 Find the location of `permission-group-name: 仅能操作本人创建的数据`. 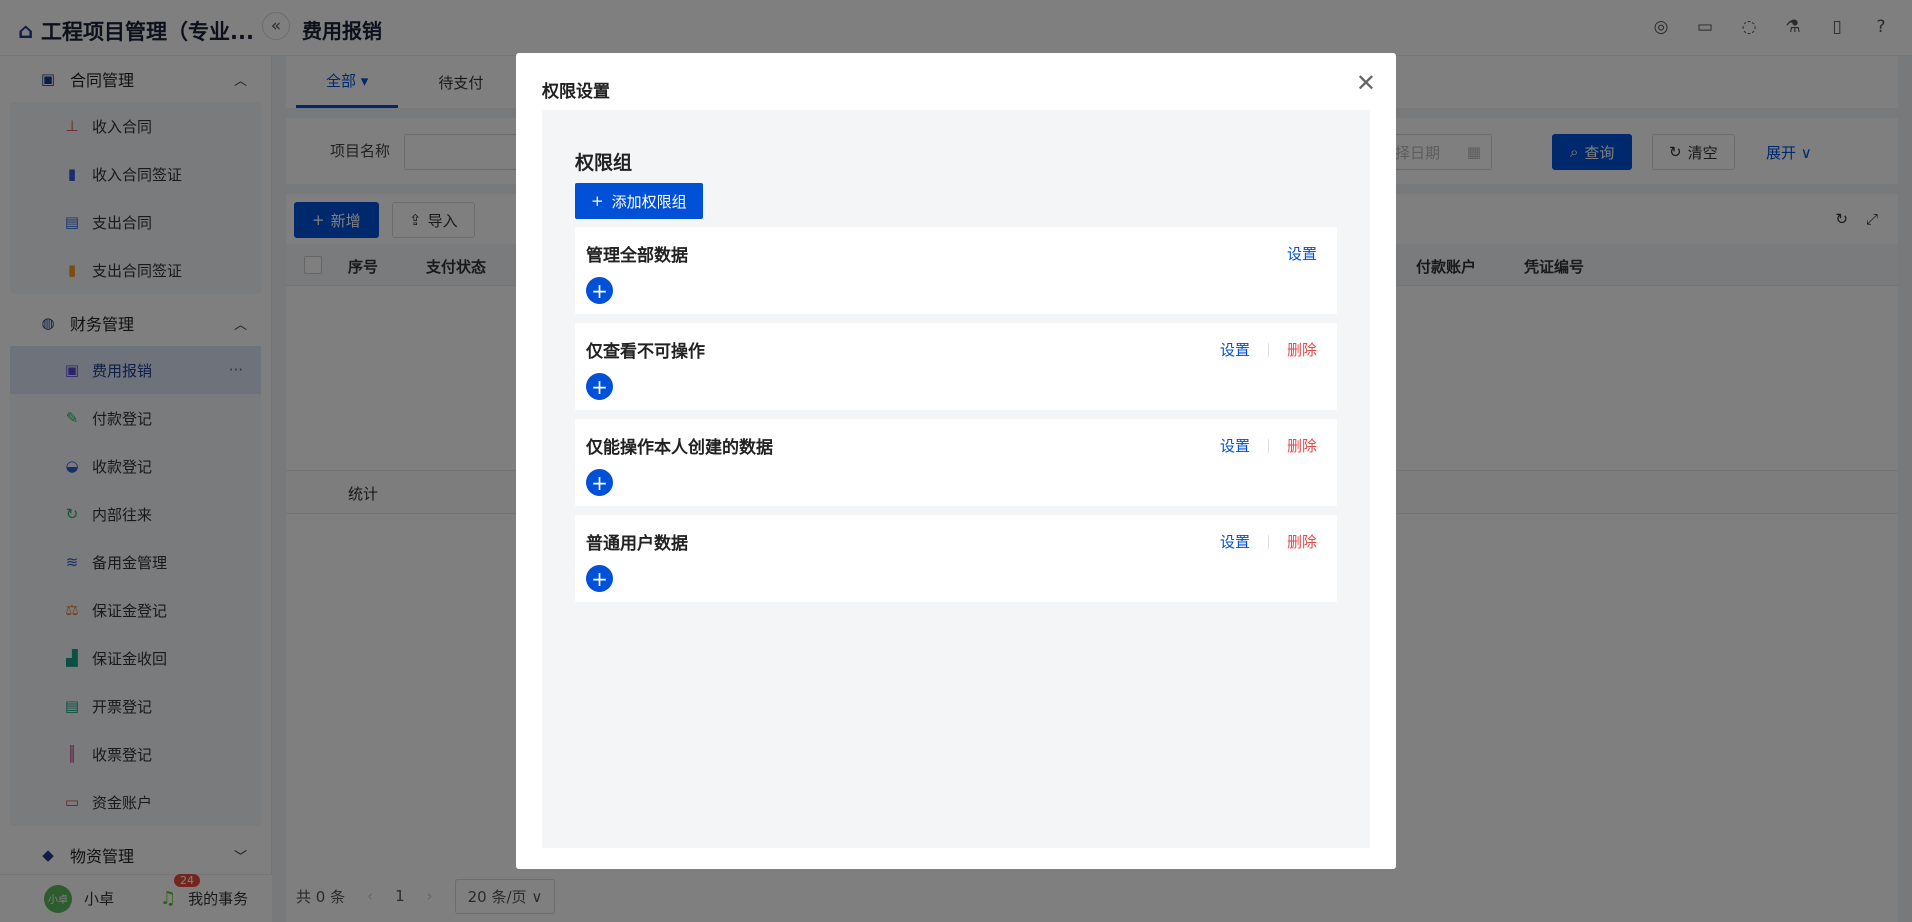

permission-group-name: 仅能操作本人创建的数据 is located at coordinates (679, 448).